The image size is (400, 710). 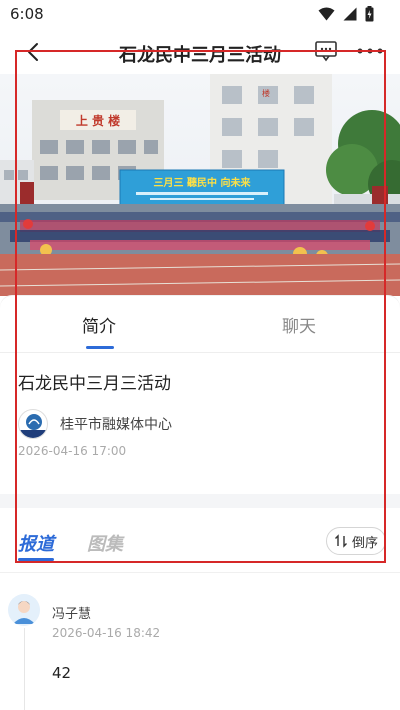 What do you see at coordinates (36, 559) in the screenshot?
I see `section-tab-indicator` at bounding box center [36, 559].